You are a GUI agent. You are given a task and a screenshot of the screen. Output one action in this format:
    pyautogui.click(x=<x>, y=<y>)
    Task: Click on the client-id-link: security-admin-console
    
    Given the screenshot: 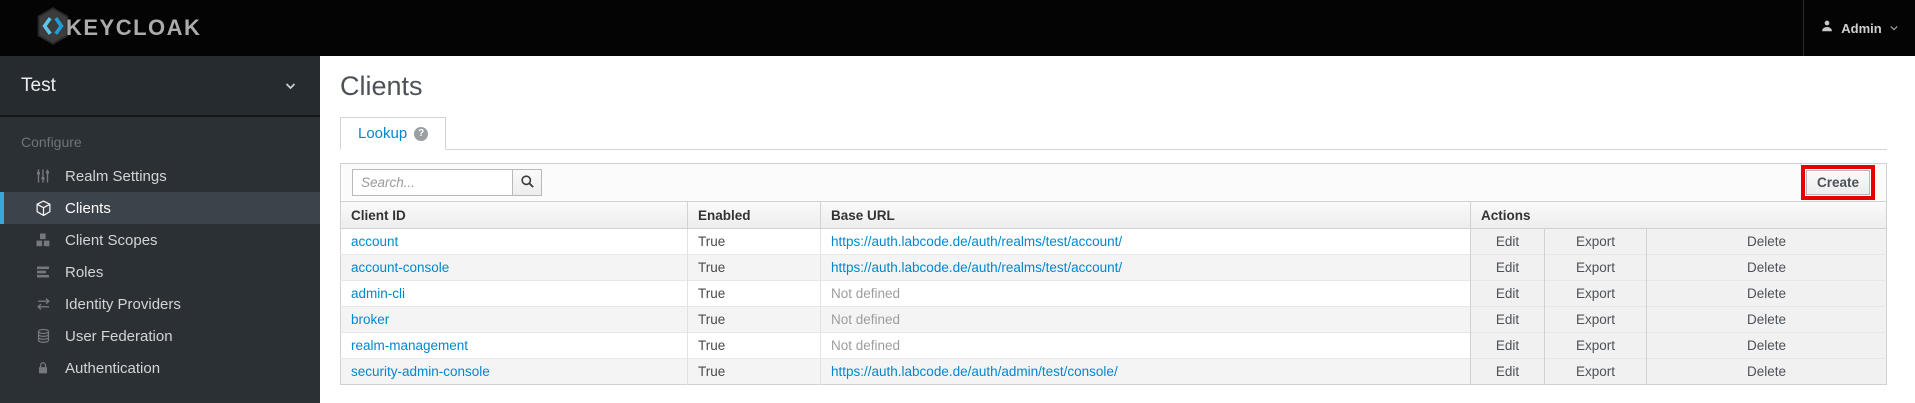 What is the action you would take?
    pyautogui.click(x=420, y=371)
    